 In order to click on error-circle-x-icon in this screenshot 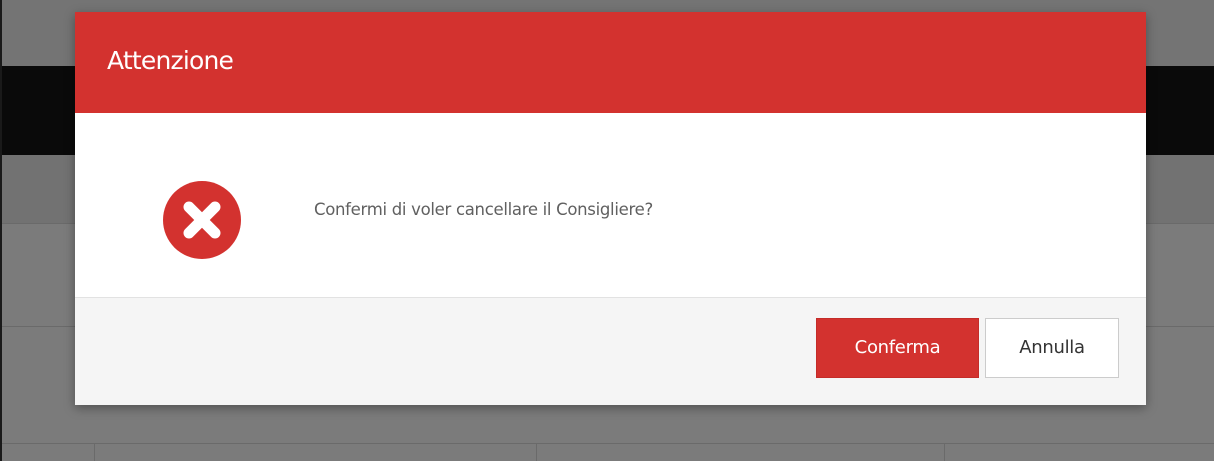, I will do `click(202, 220)`.